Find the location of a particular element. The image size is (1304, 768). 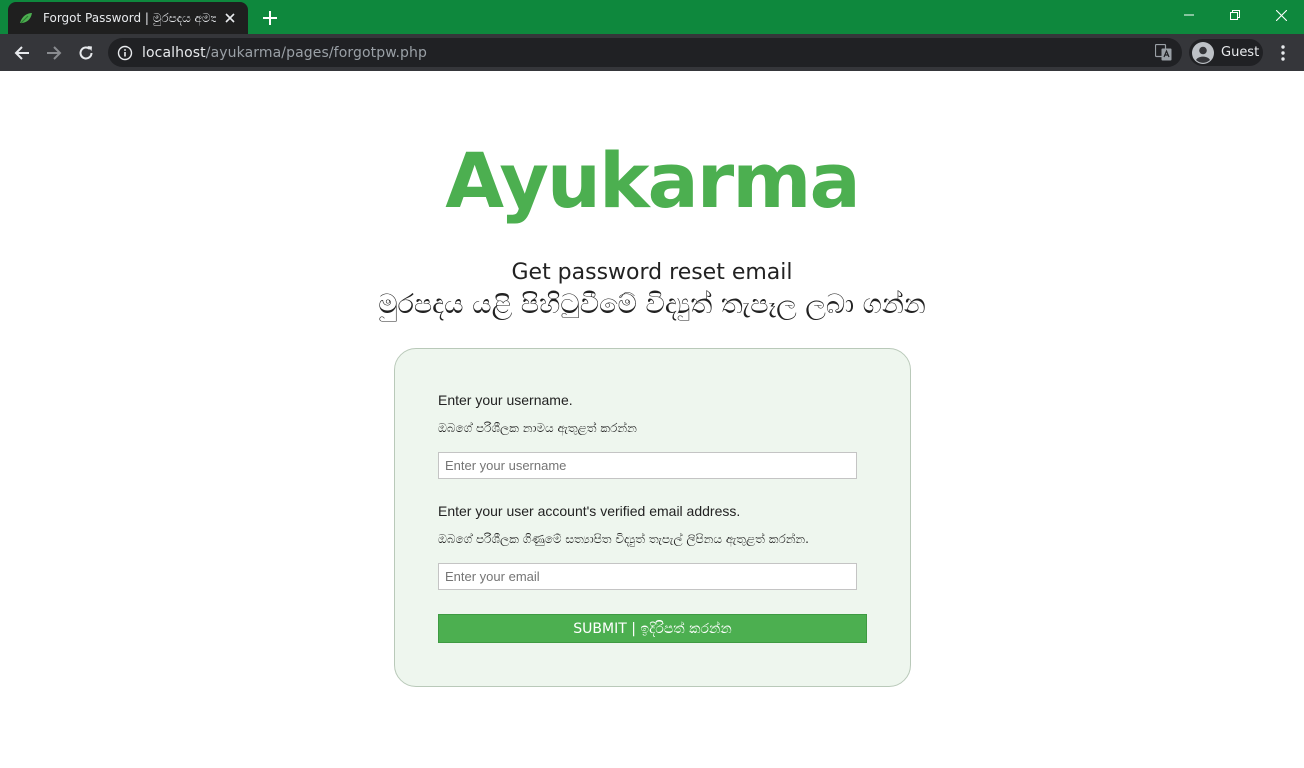

browser-tab: Forgot Password | මුරපදය අමතක is located at coordinates (128, 18).